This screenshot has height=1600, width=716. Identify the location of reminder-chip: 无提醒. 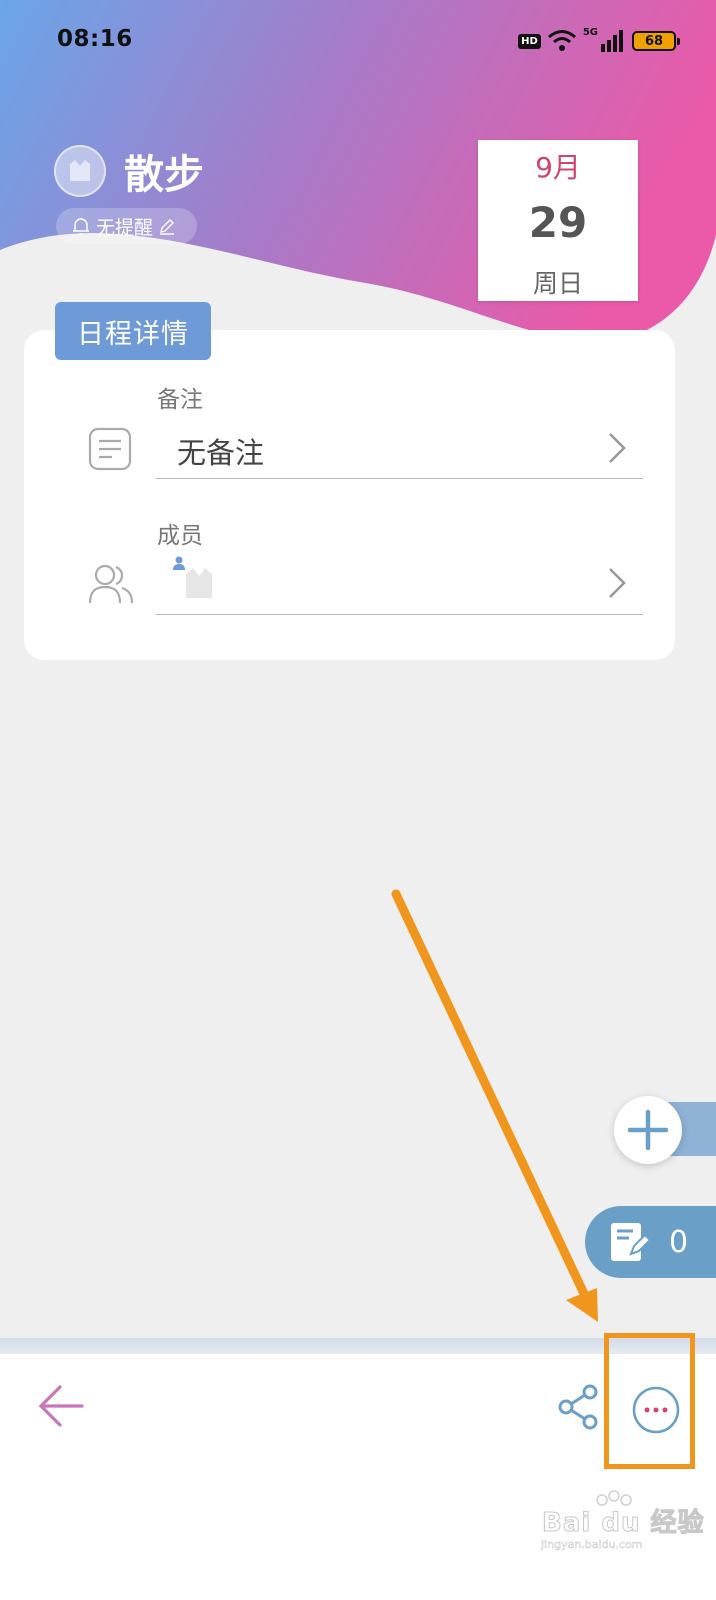
(127, 226).